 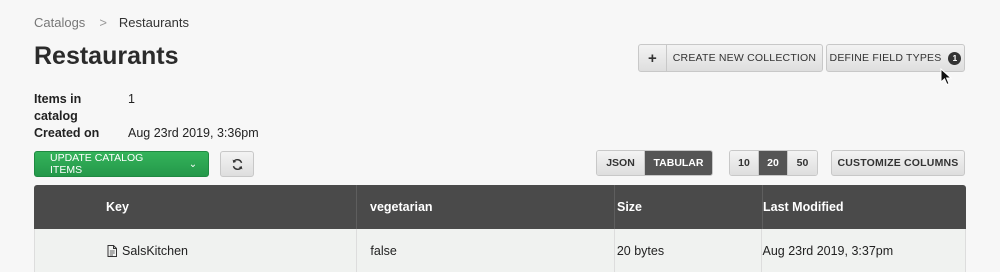 I want to click on page-size-20: 20, so click(x=773, y=163).